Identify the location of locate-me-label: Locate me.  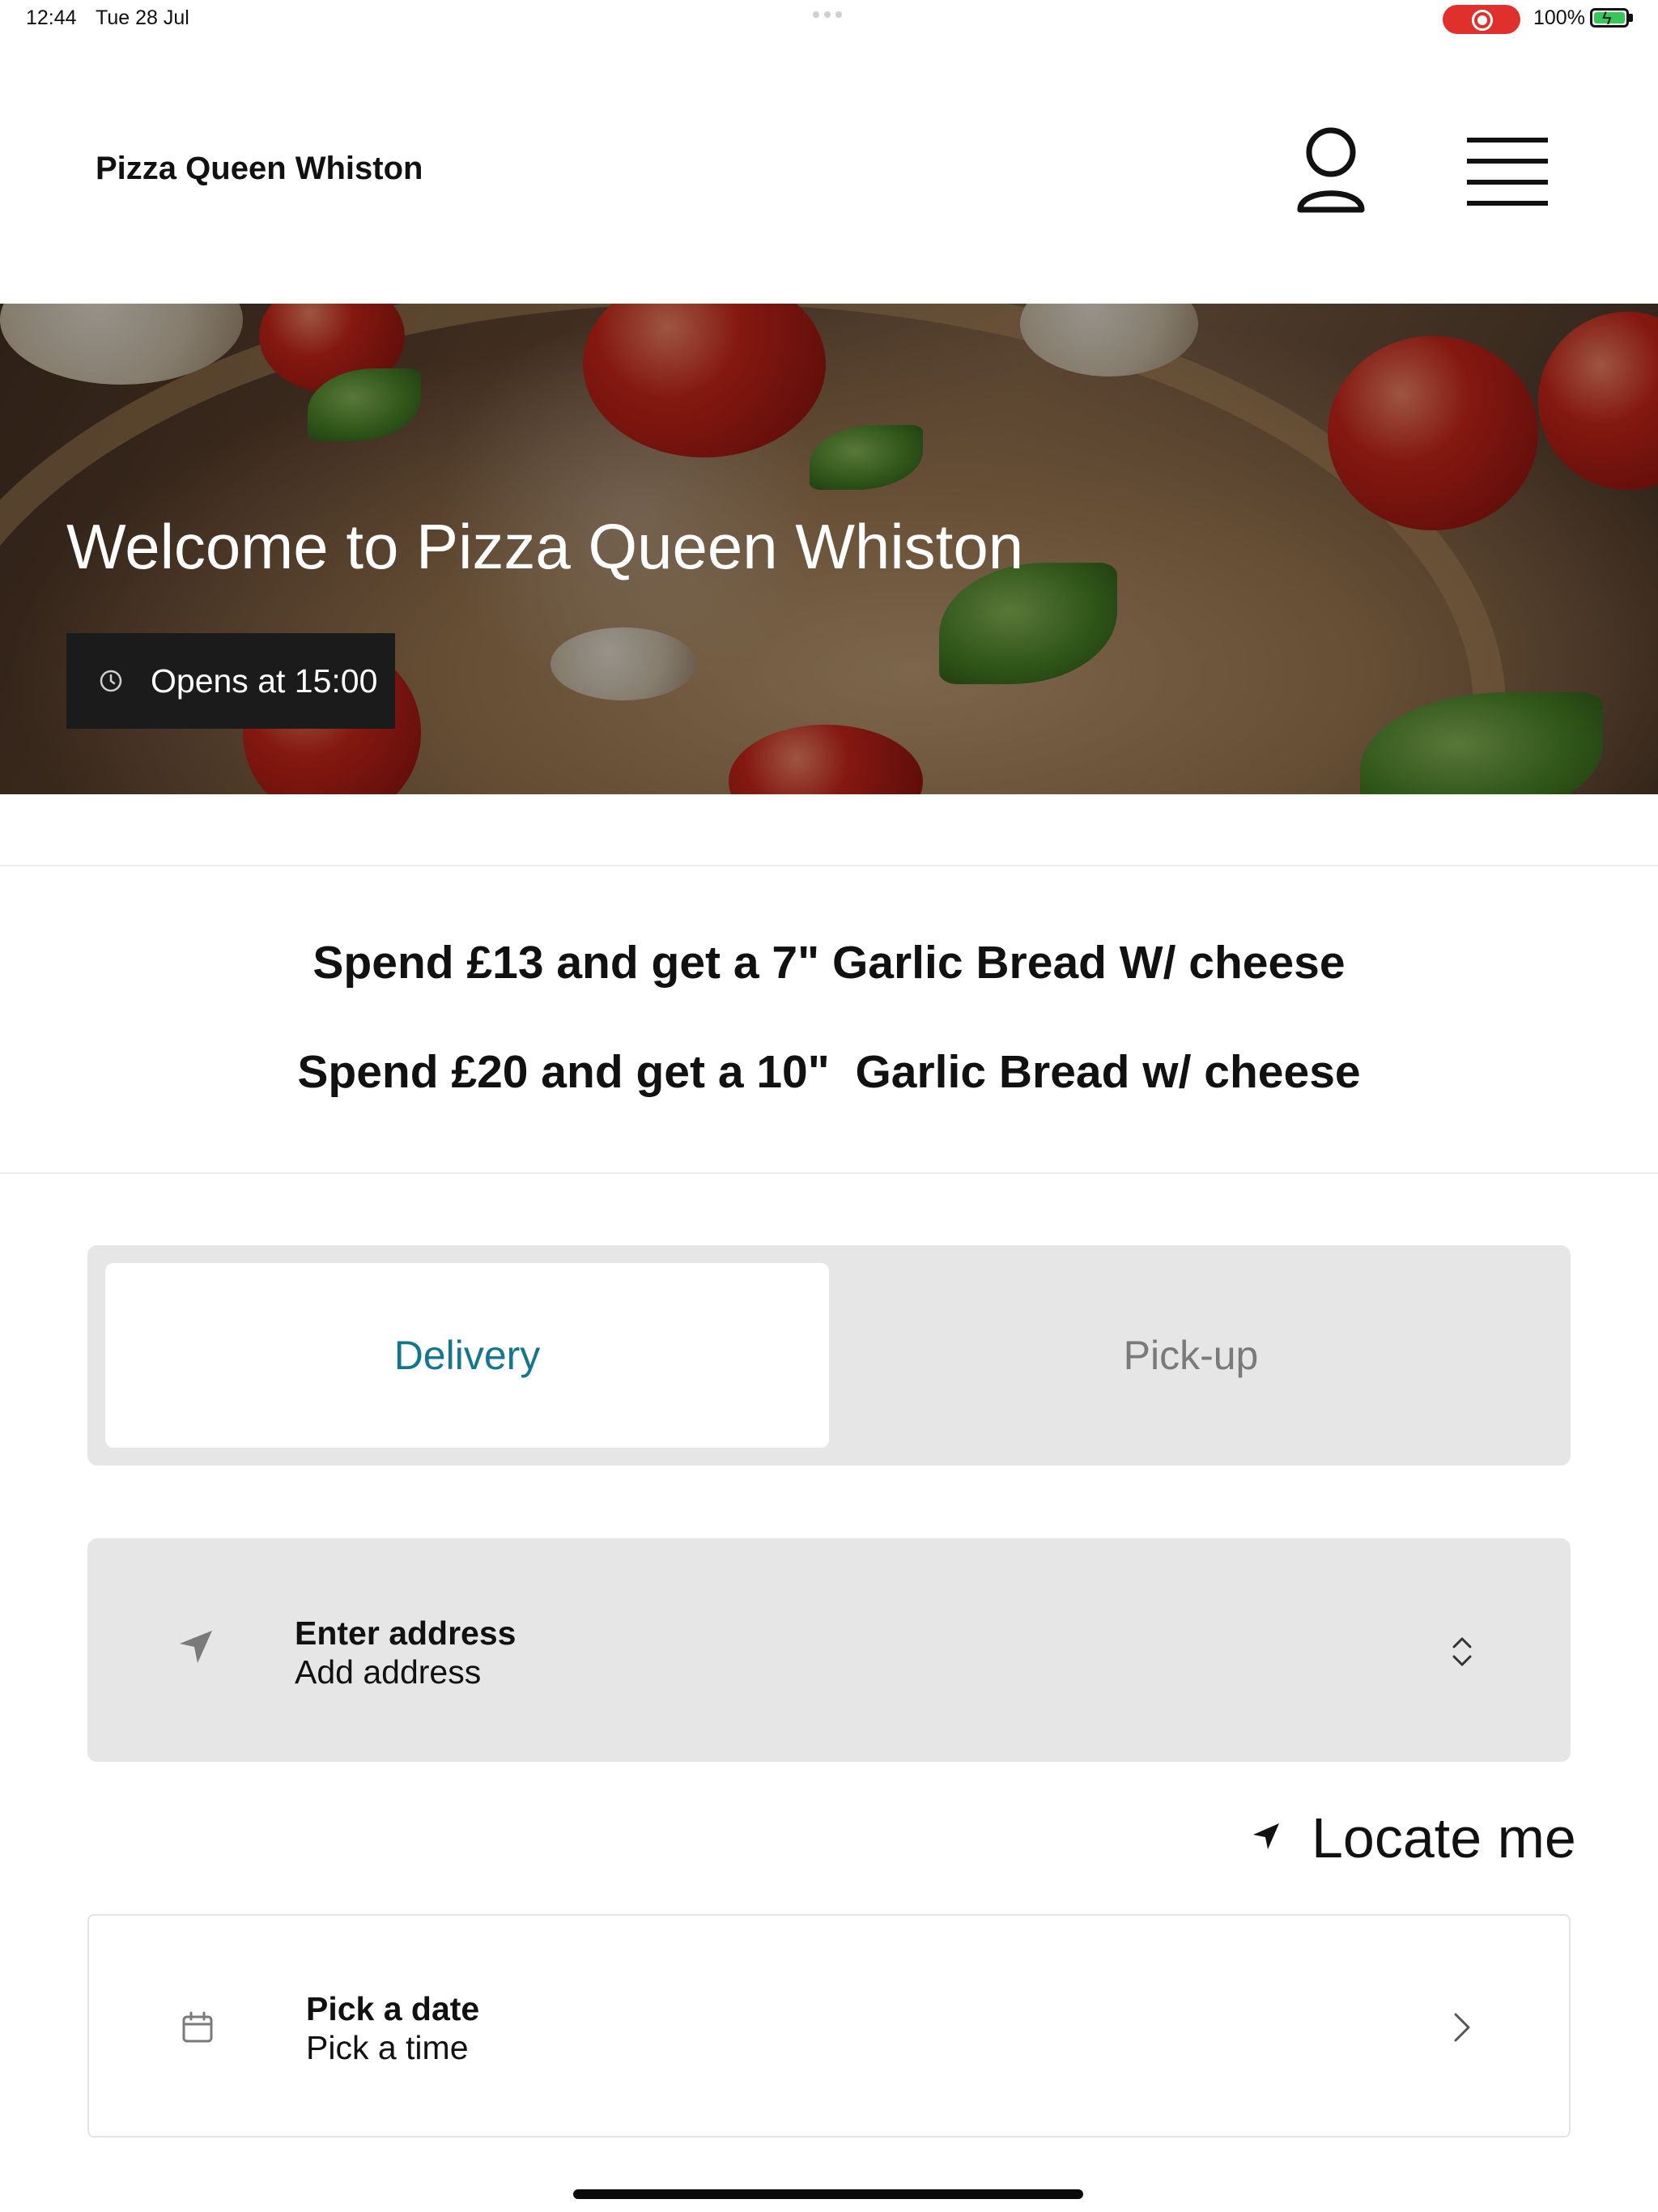
(1444, 1838).